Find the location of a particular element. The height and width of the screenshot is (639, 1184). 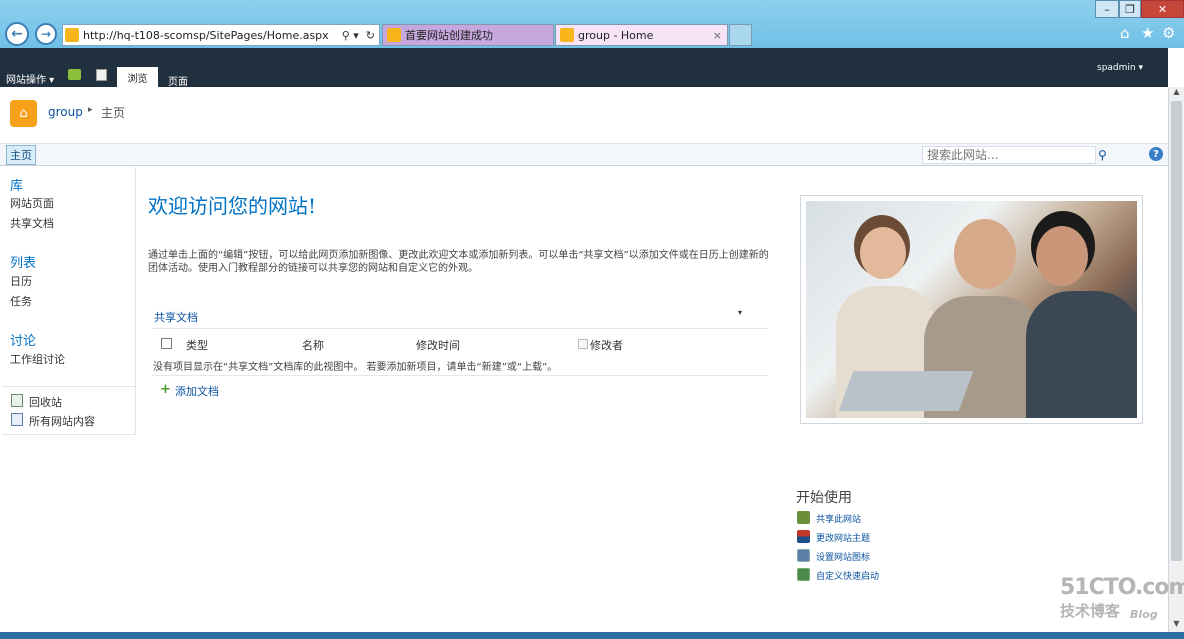

user-menu: spadmin ▾ is located at coordinates (1120, 68).